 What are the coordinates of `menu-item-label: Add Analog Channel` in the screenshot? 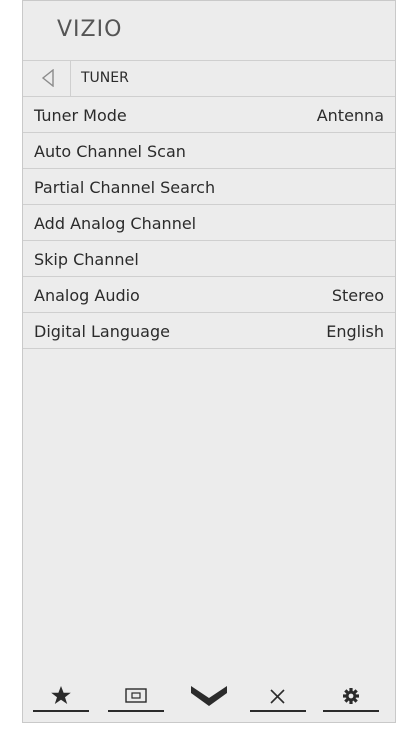 It's located at (115, 223).